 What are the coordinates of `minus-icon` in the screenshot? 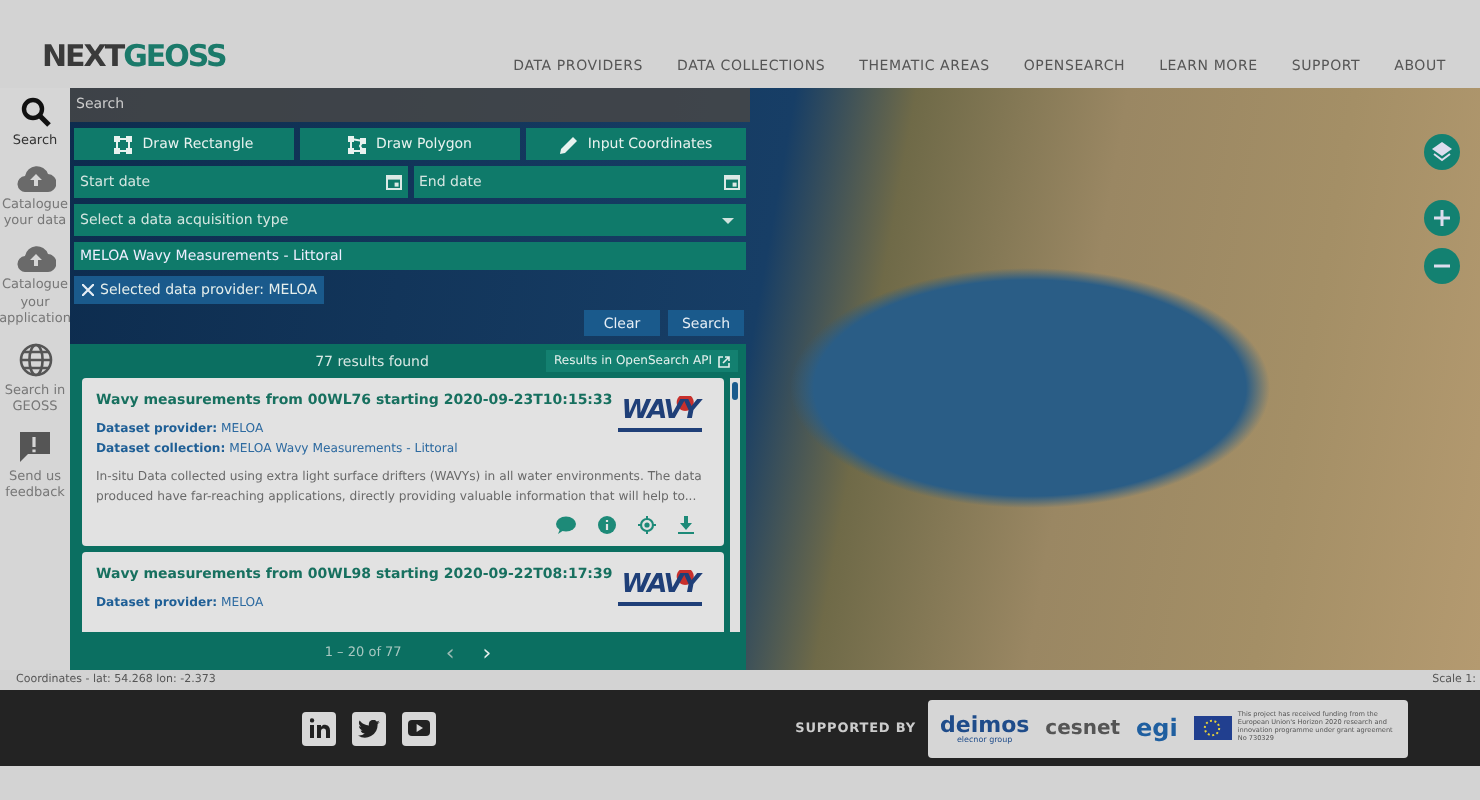 It's located at (1442, 266).